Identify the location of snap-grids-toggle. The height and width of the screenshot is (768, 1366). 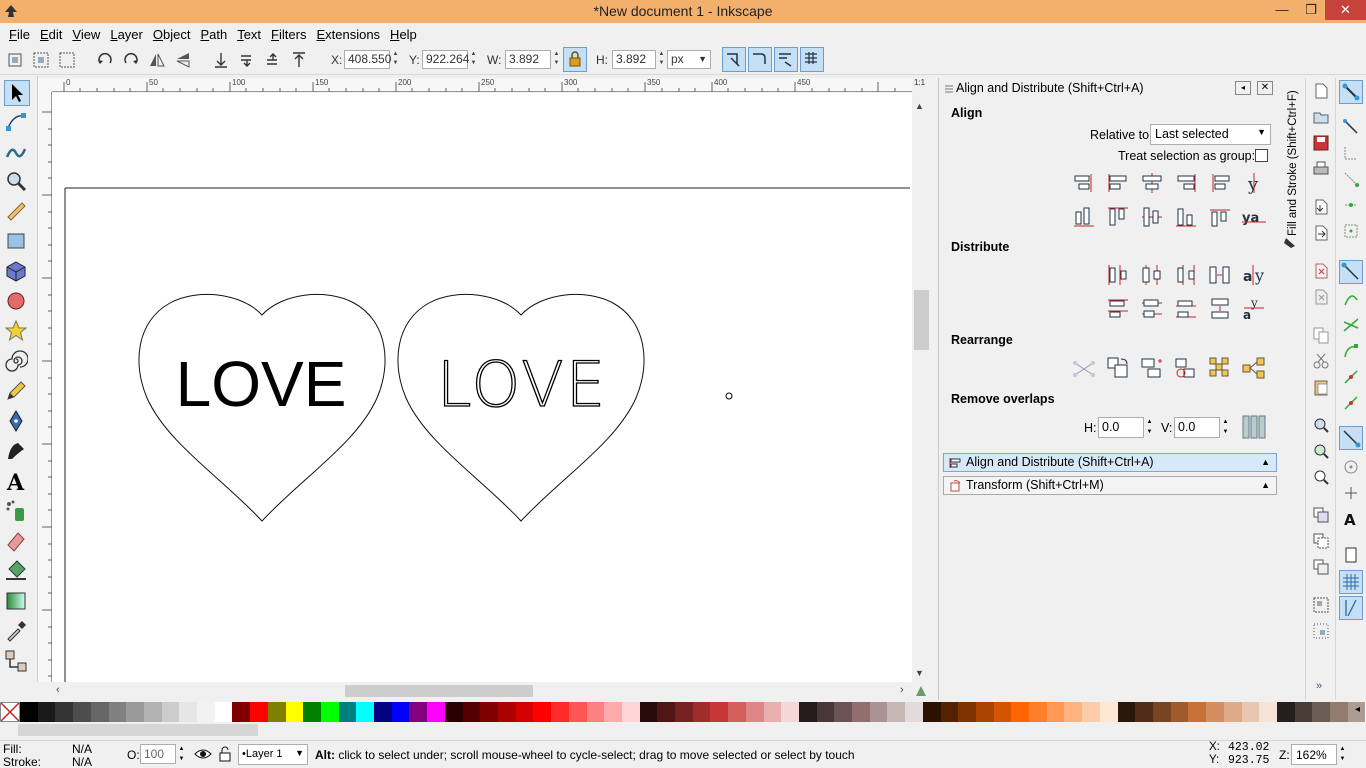
(1351, 582).